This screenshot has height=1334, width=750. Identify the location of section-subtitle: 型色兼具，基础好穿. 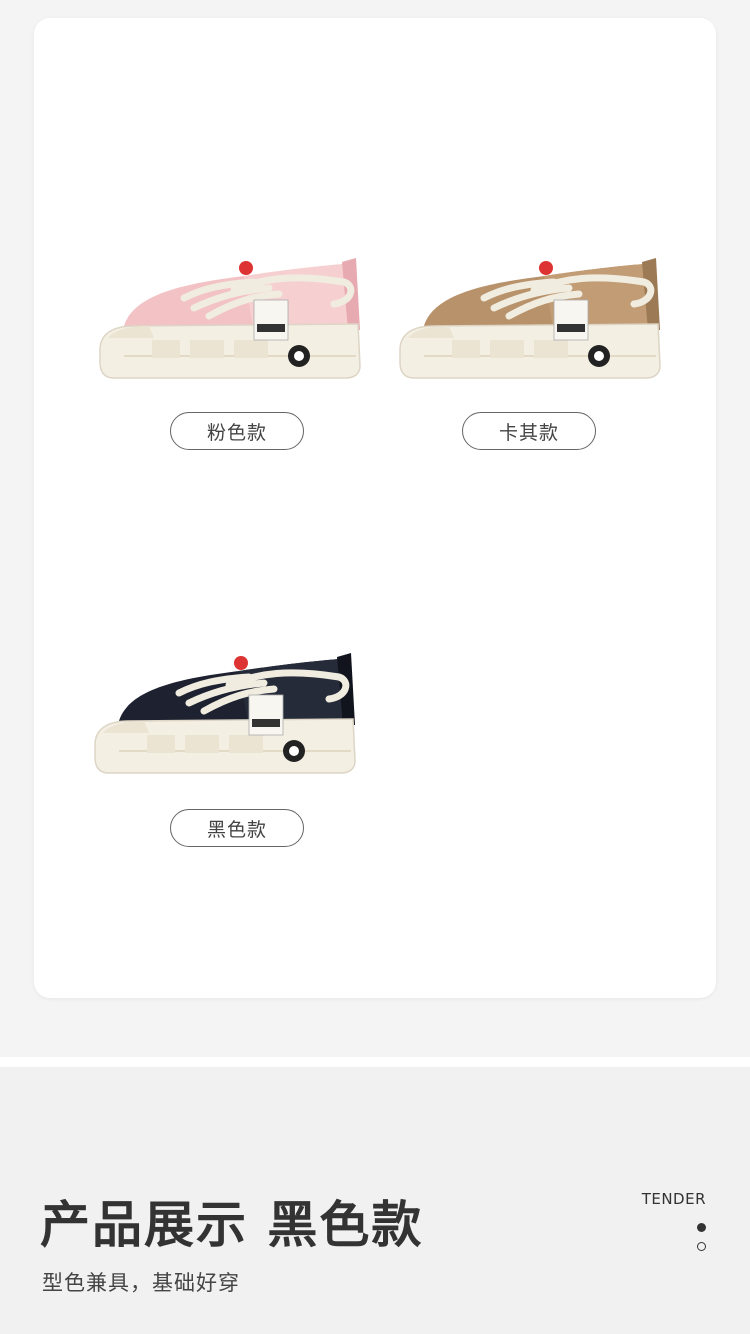
(141, 1283).